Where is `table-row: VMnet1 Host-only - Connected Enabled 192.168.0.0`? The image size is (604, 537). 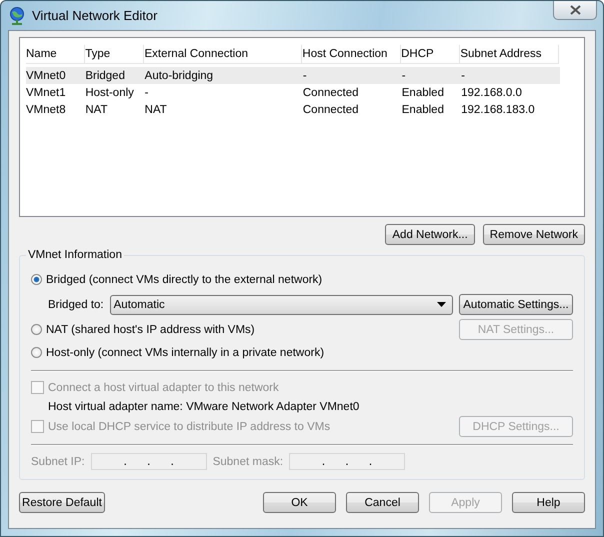 table-row: VMnet1 Host-only - Connected Enabled 192.168.0.0 is located at coordinates (293, 92).